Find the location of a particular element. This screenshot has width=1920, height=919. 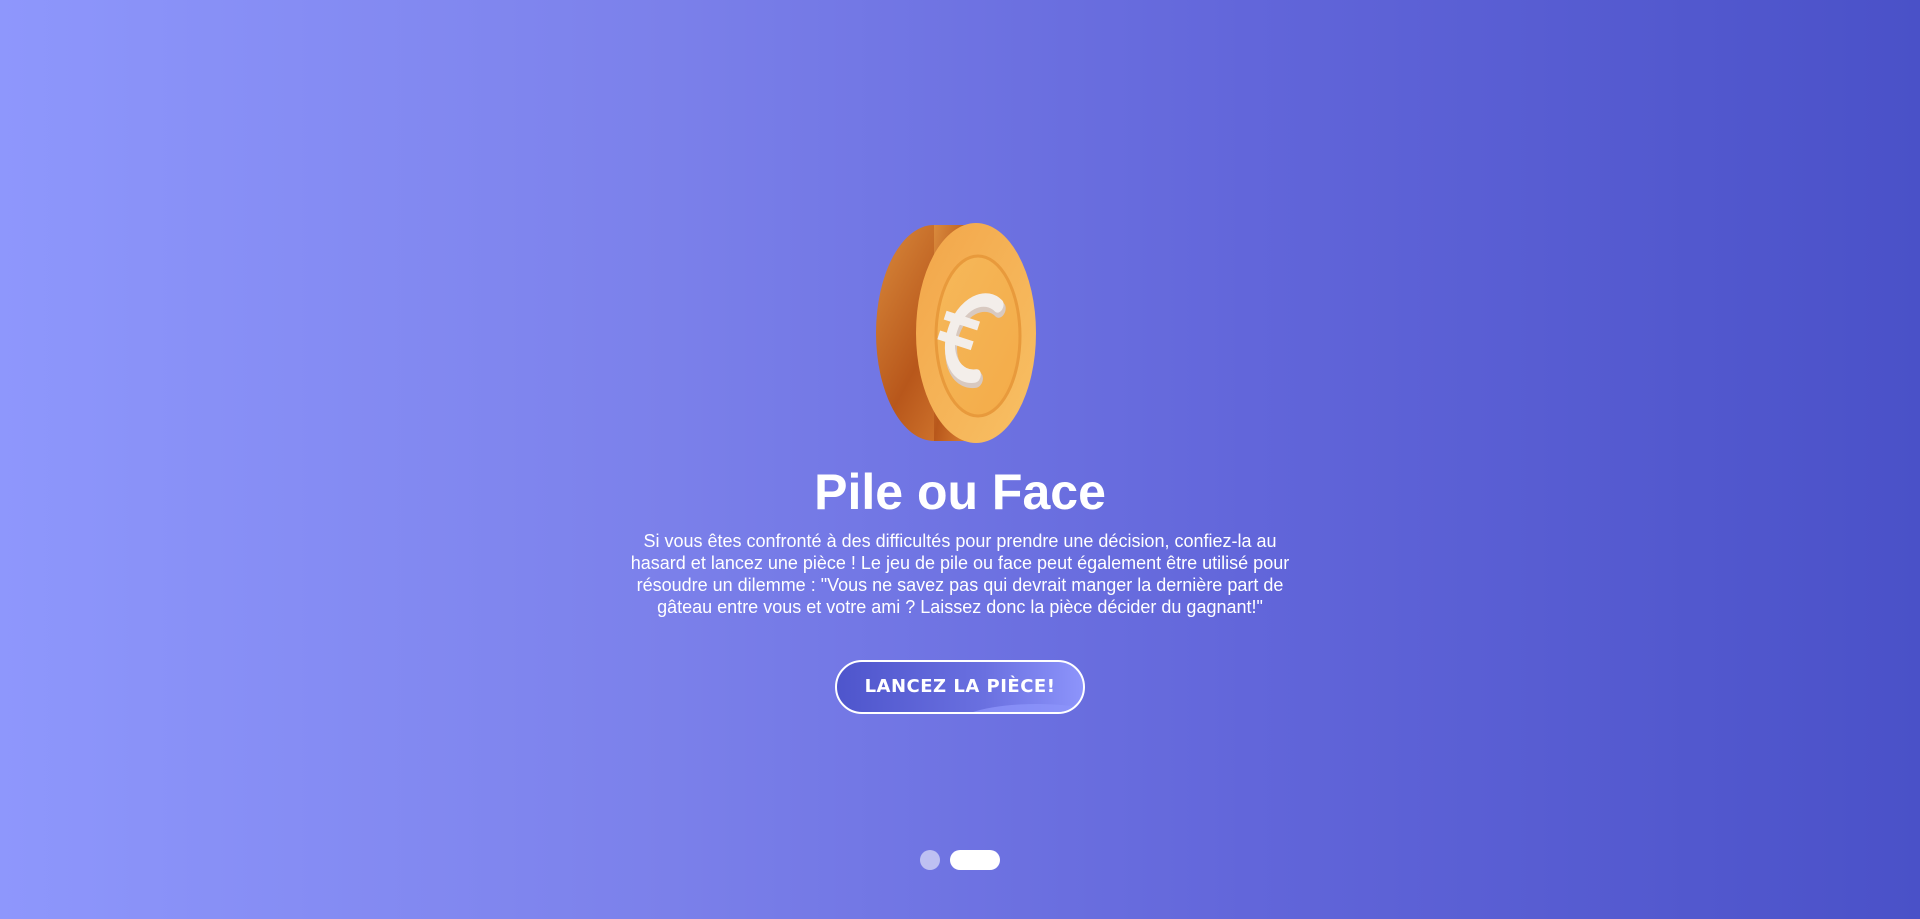

flip-coin-button-label: LANCEZ LA PIÈCE! is located at coordinates (960, 686).